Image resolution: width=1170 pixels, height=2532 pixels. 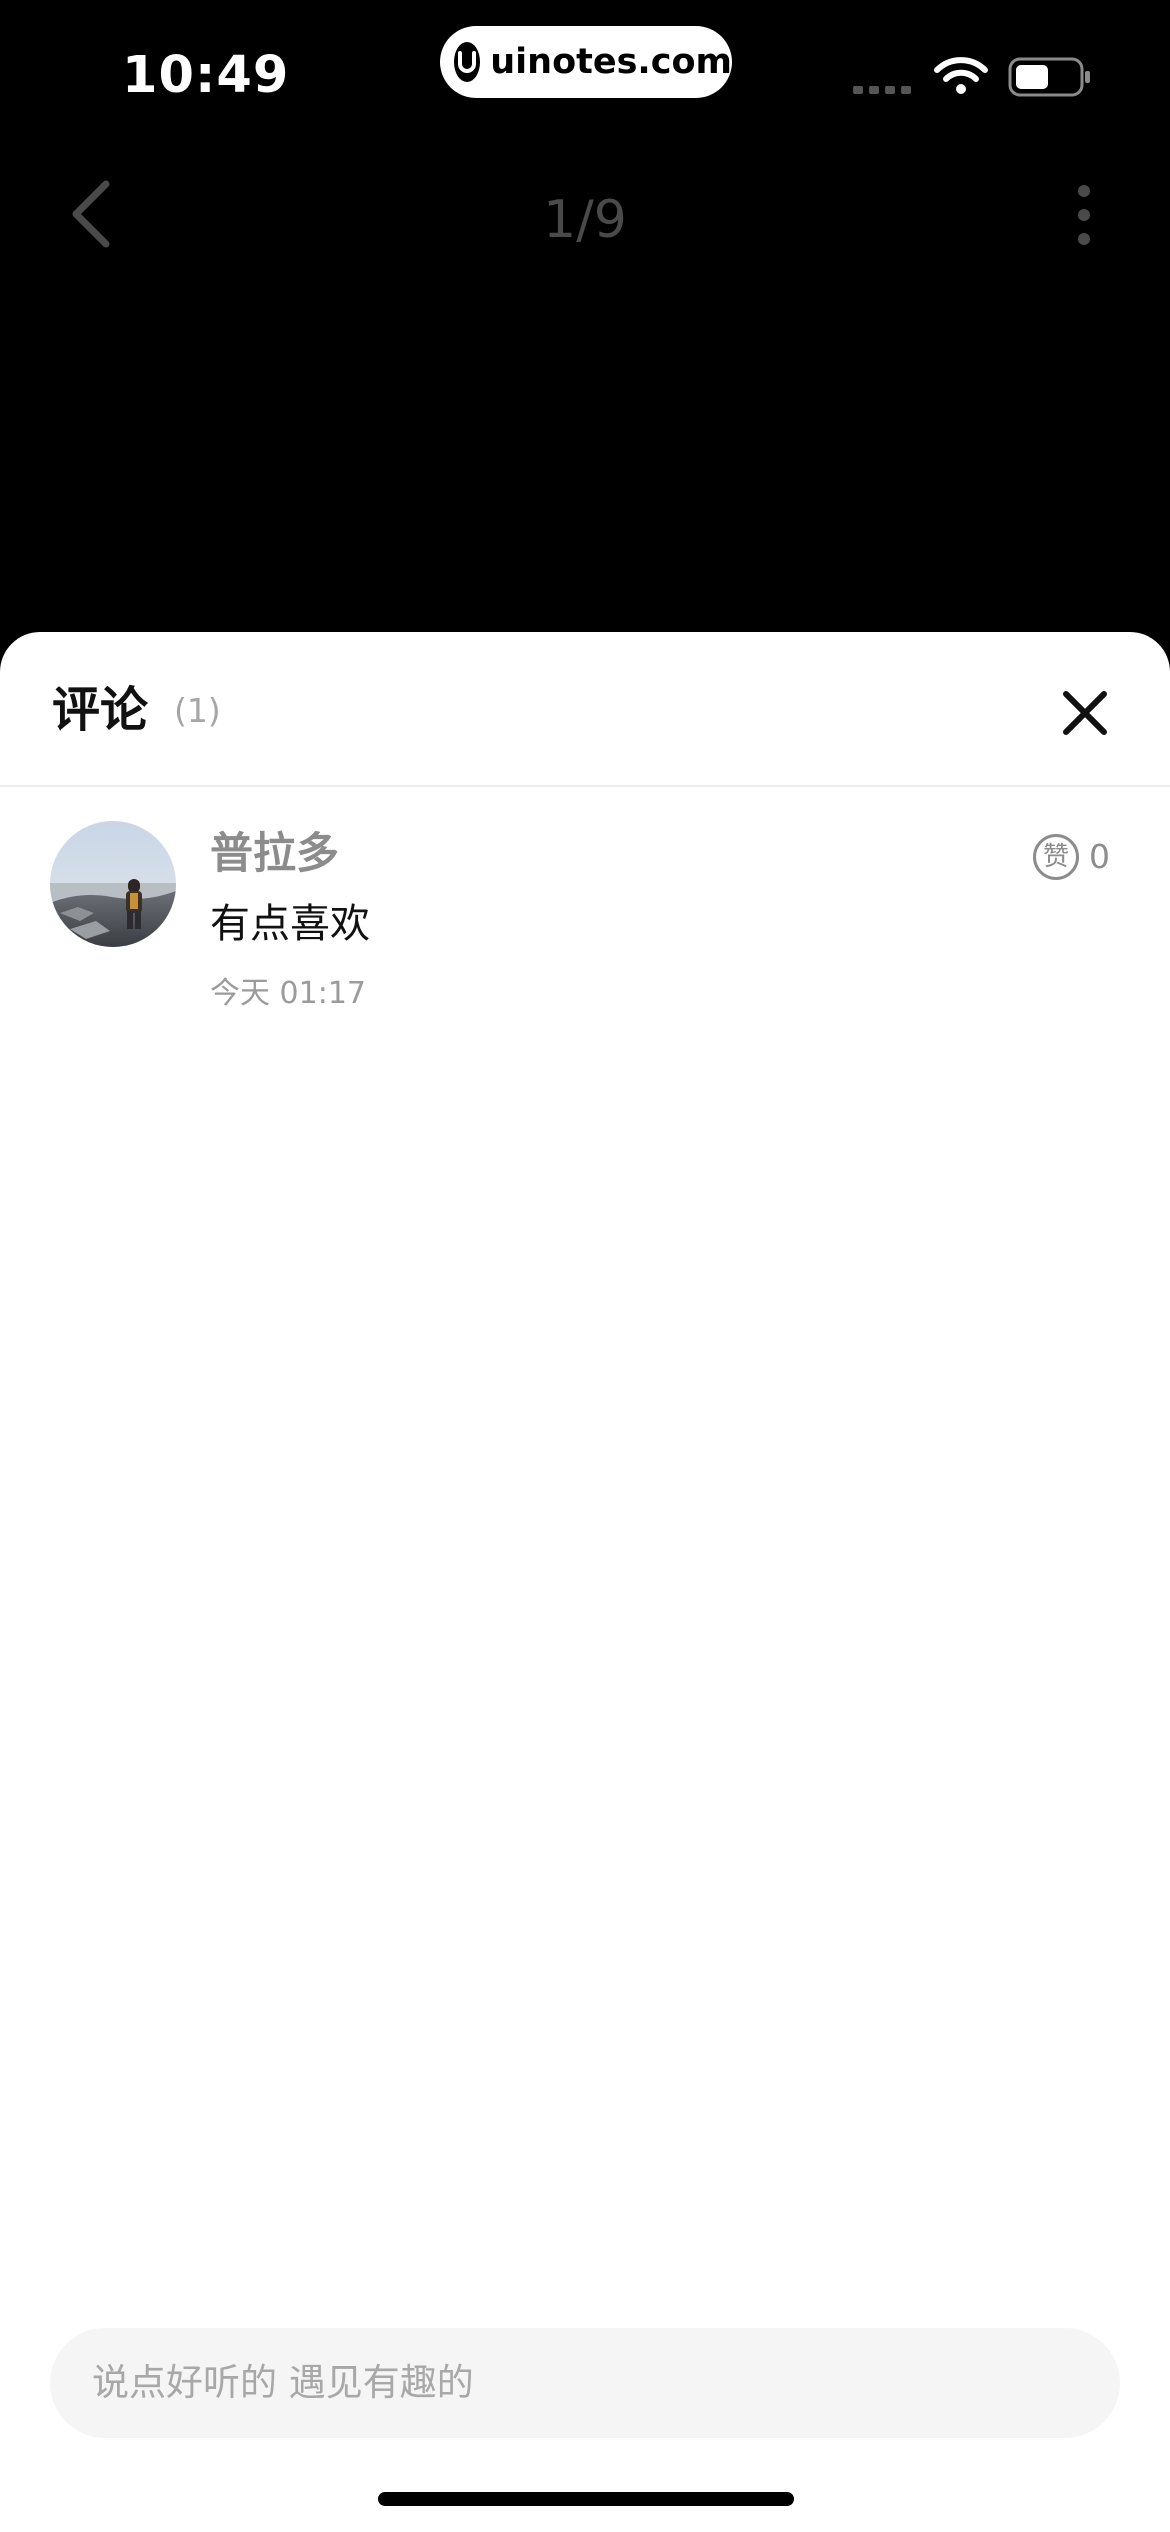 What do you see at coordinates (100, 710) in the screenshot?
I see `sheet-title: 评论` at bounding box center [100, 710].